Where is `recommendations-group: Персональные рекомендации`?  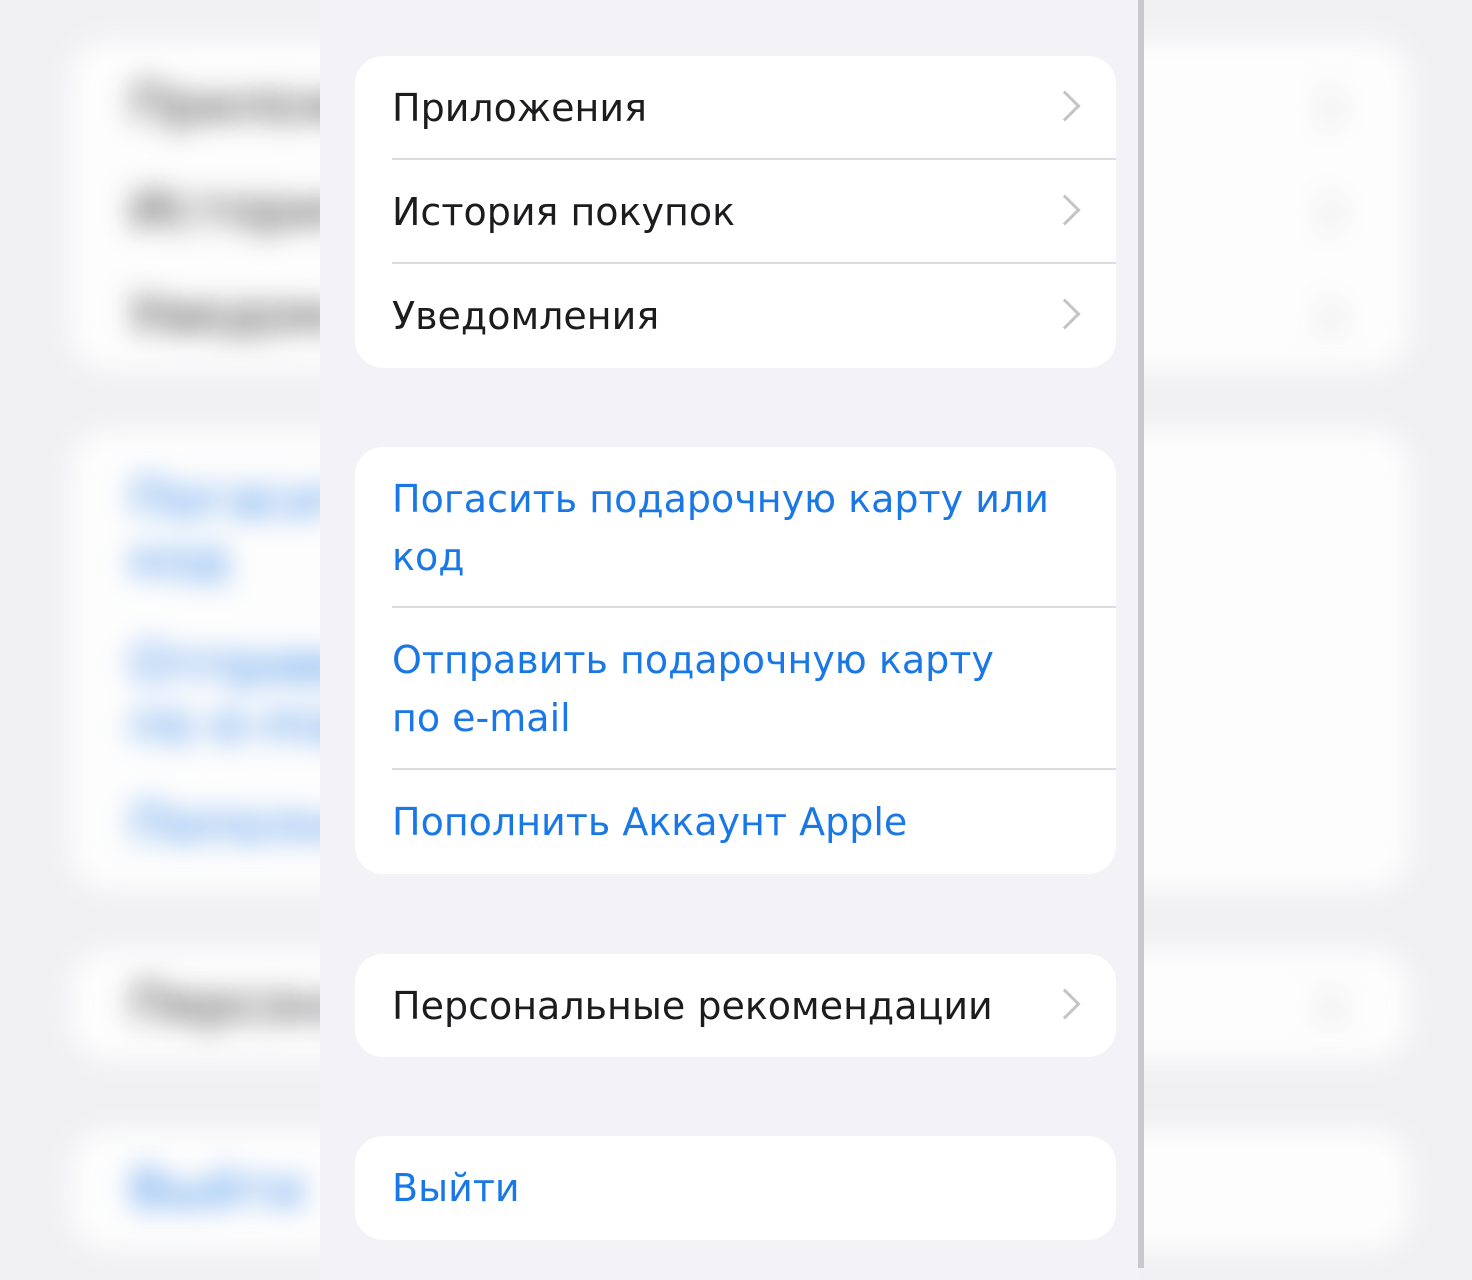
recommendations-group: Персональные рекомендации is located at coordinates (735, 1005).